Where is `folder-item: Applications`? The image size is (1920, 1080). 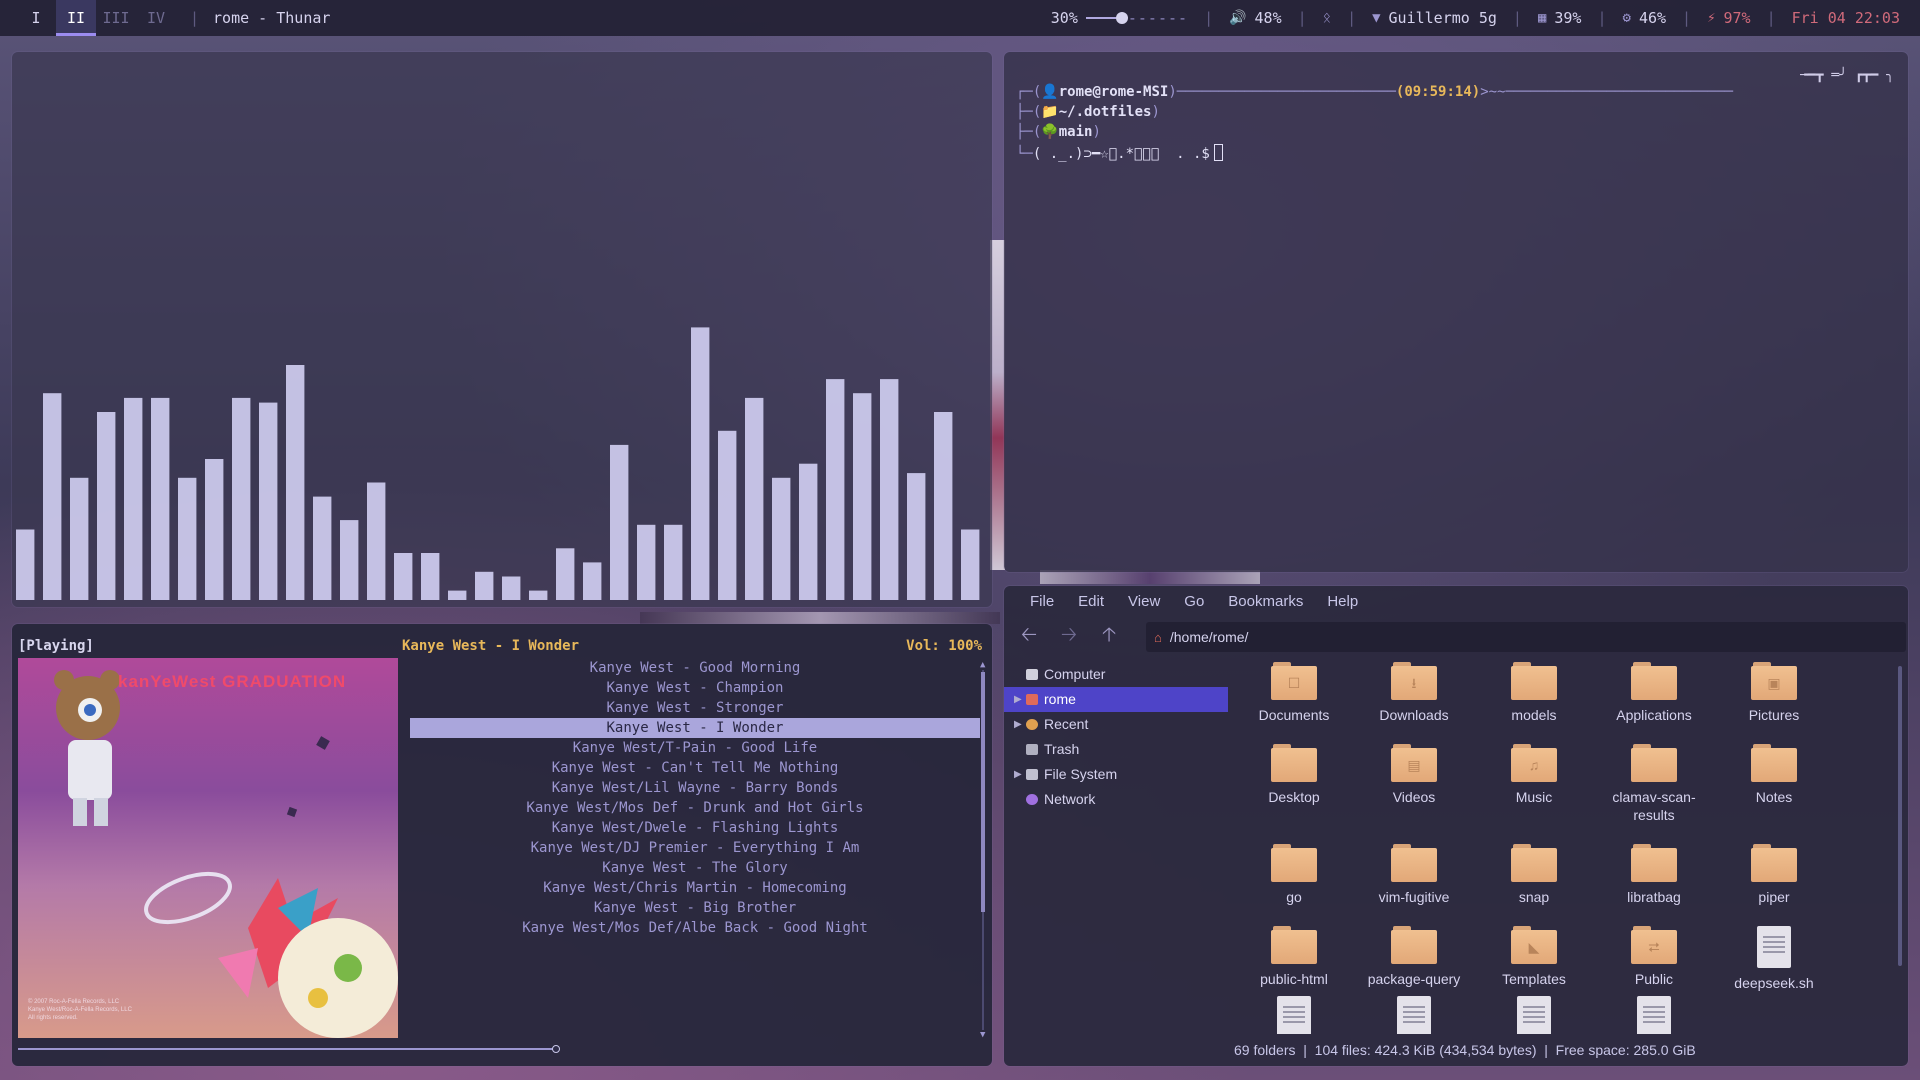 folder-item: Applications is located at coordinates (1654, 693).